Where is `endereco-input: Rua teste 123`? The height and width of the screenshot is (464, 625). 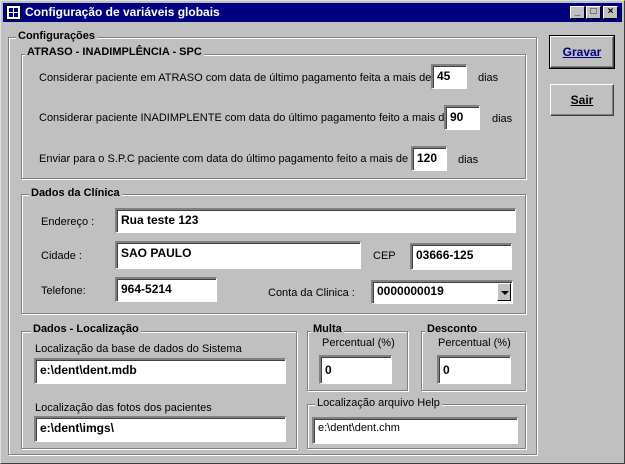
endereco-input: Rua teste 123 is located at coordinates (315, 220).